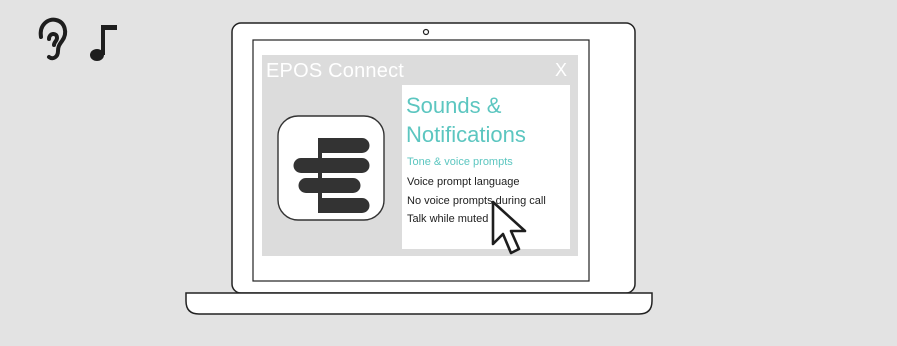 This screenshot has width=897, height=346. I want to click on page-title-line-2: Notifications, so click(466, 134).